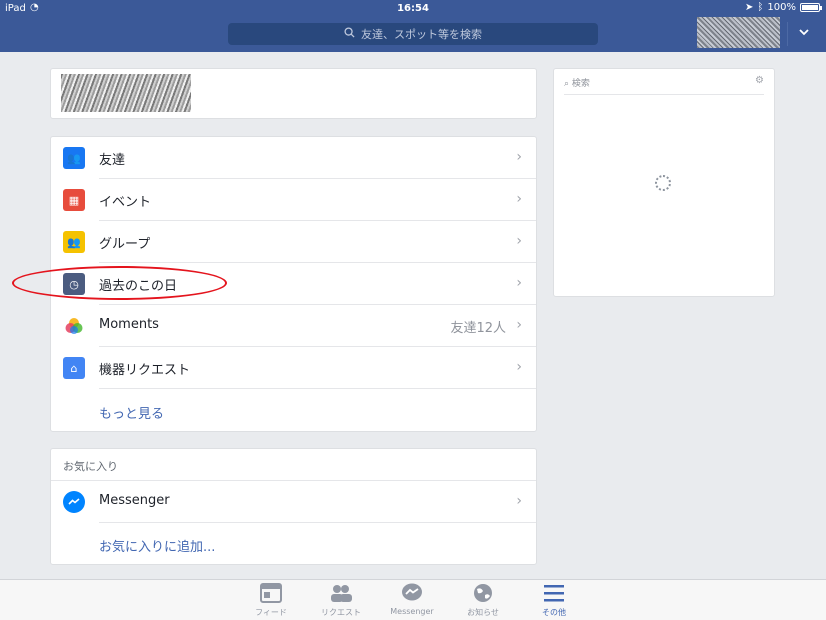 This screenshot has height=620, width=826. What do you see at coordinates (478, 328) in the screenshot?
I see `friends-count: 友達12人` at bounding box center [478, 328].